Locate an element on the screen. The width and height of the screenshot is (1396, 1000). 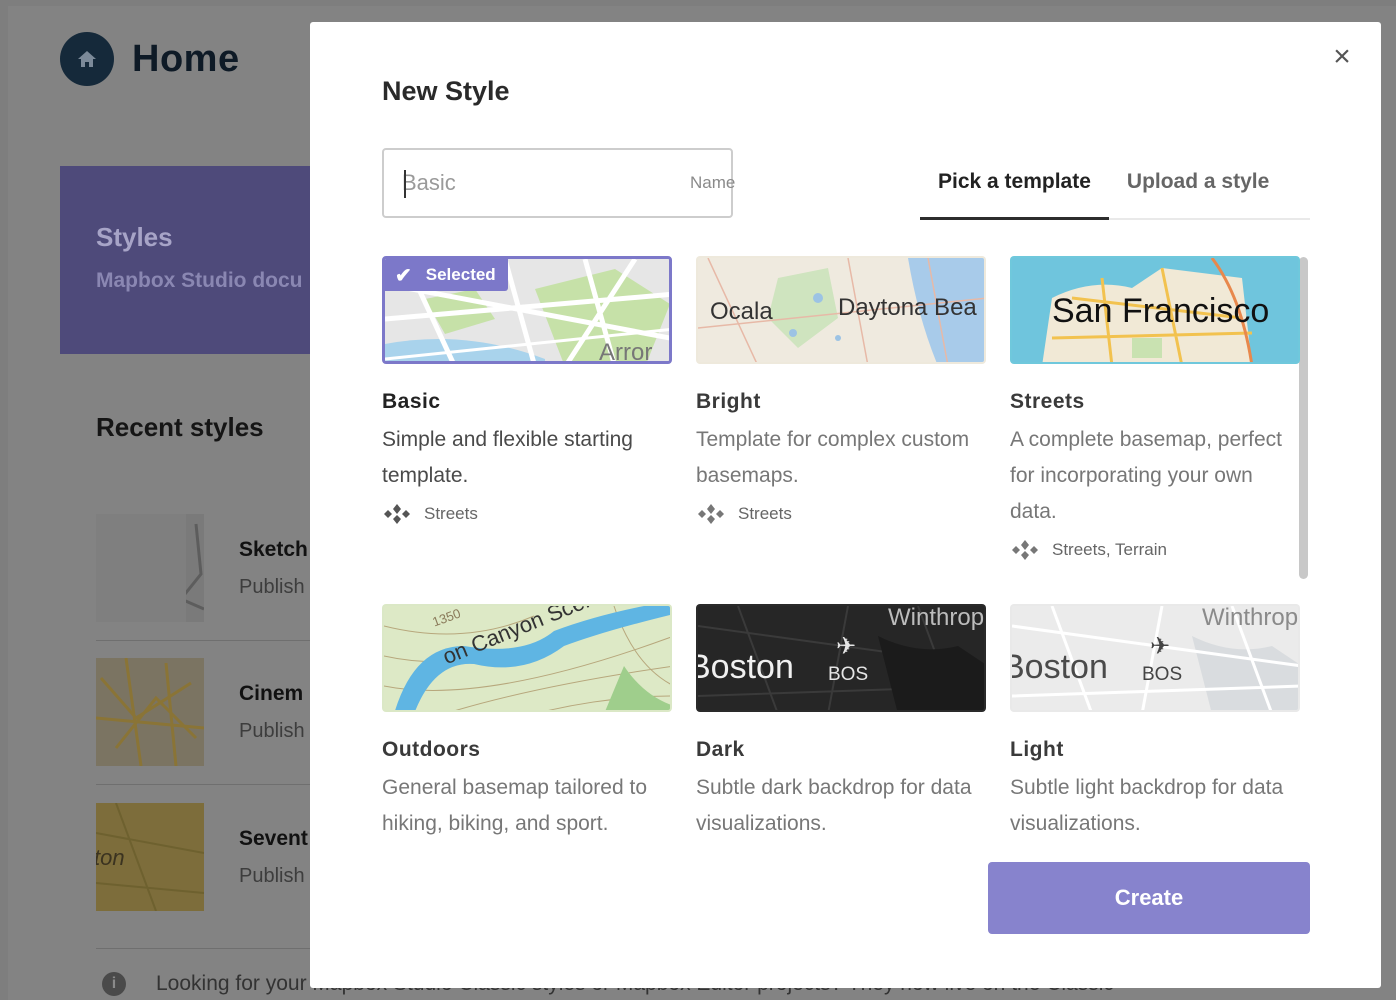
tab-pick-template: Pick a template is located at coordinates (1014, 191).